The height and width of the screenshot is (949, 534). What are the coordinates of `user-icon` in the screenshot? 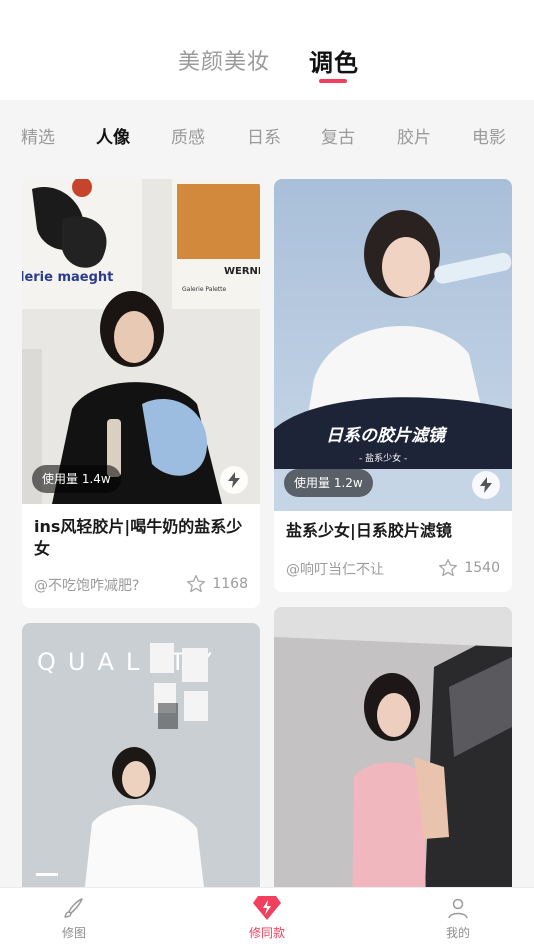 It's located at (458, 908).